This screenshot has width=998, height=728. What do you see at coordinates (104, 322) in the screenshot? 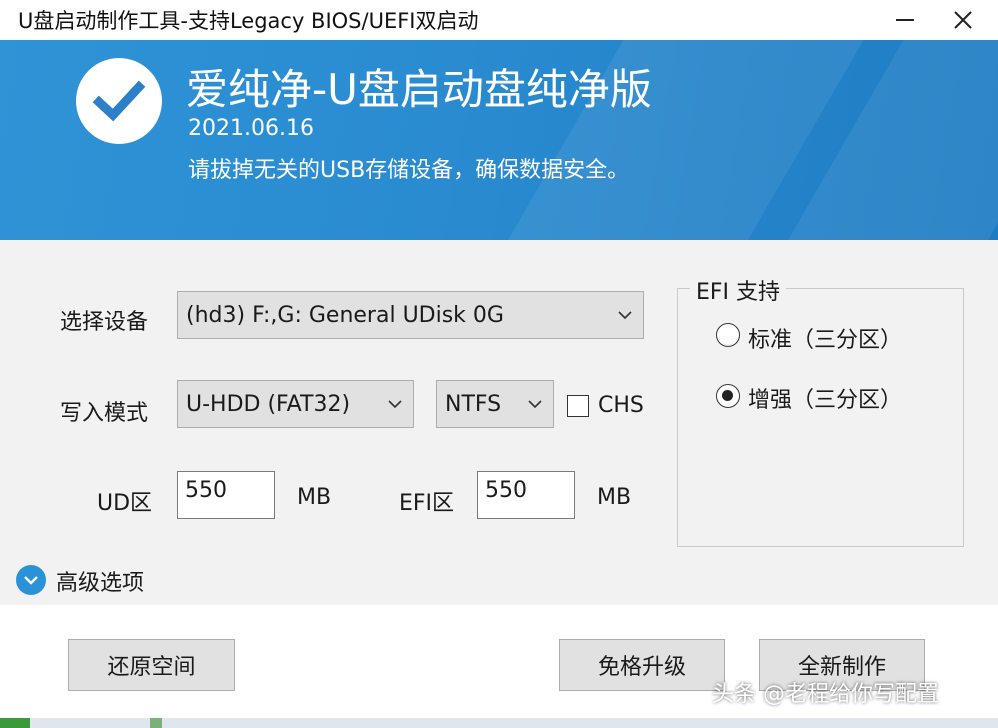
I see `device-label: 选择设备` at bounding box center [104, 322].